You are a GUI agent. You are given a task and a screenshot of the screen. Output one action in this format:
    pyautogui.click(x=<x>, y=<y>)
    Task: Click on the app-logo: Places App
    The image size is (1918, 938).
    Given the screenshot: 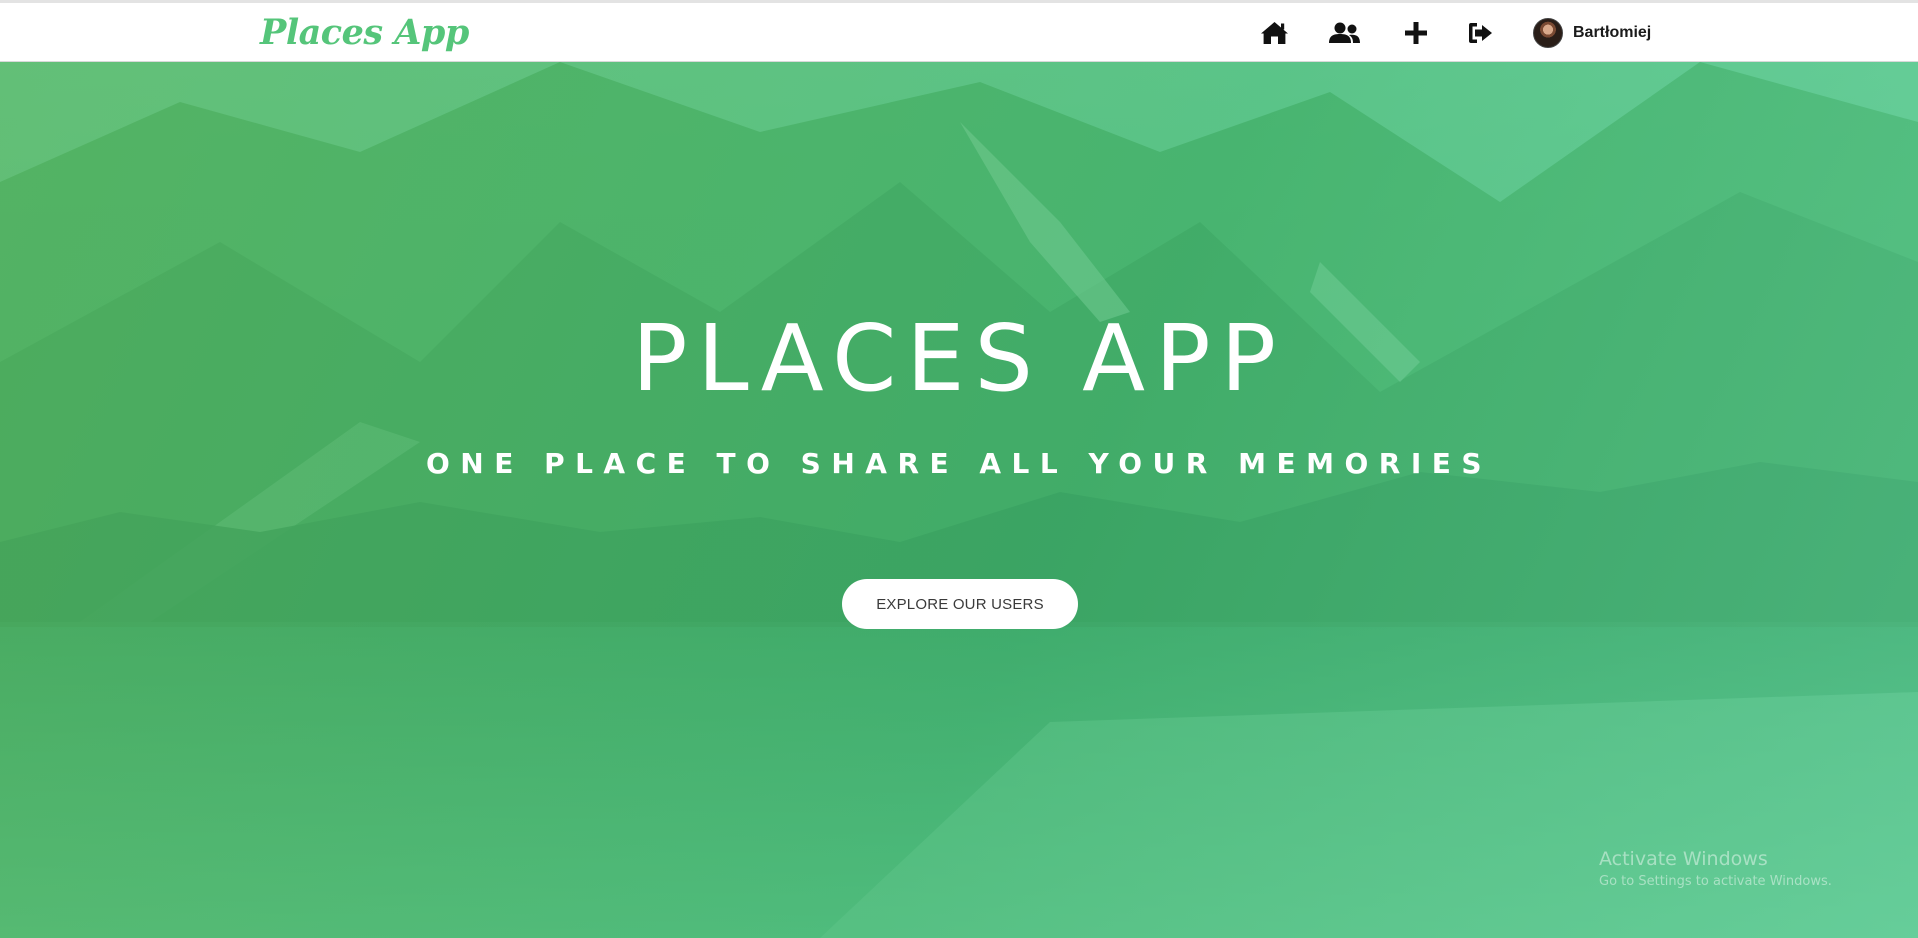 What is the action you would take?
    pyautogui.click(x=364, y=32)
    